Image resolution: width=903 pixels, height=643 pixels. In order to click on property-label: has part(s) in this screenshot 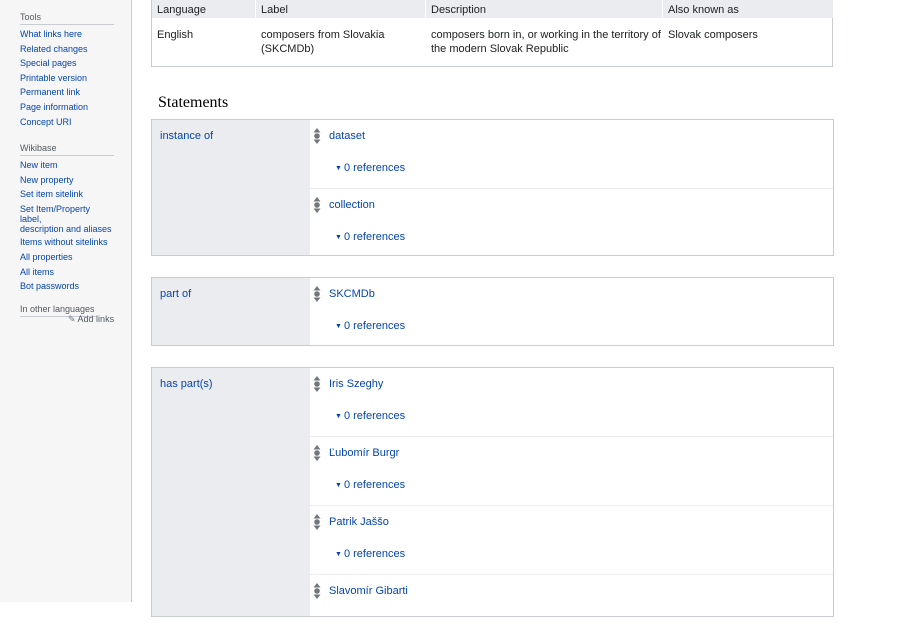, I will do `click(231, 492)`.